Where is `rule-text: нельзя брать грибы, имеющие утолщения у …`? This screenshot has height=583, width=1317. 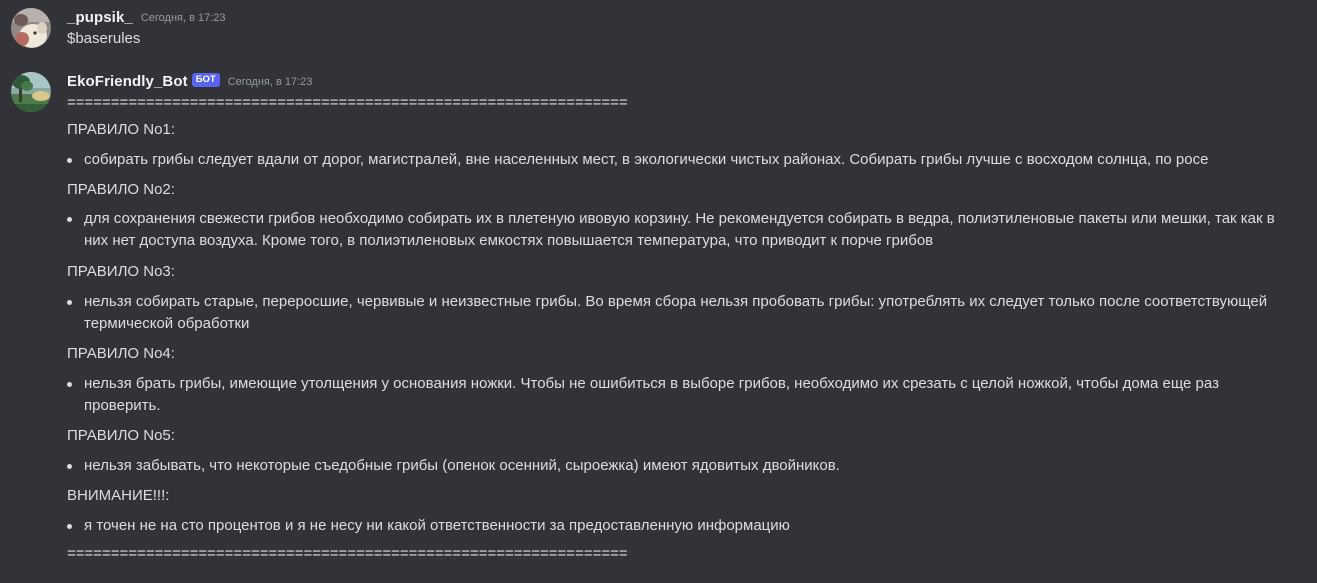 rule-text: нельзя брать грибы, имеющие утолщения у … is located at coordinates (651, 394).